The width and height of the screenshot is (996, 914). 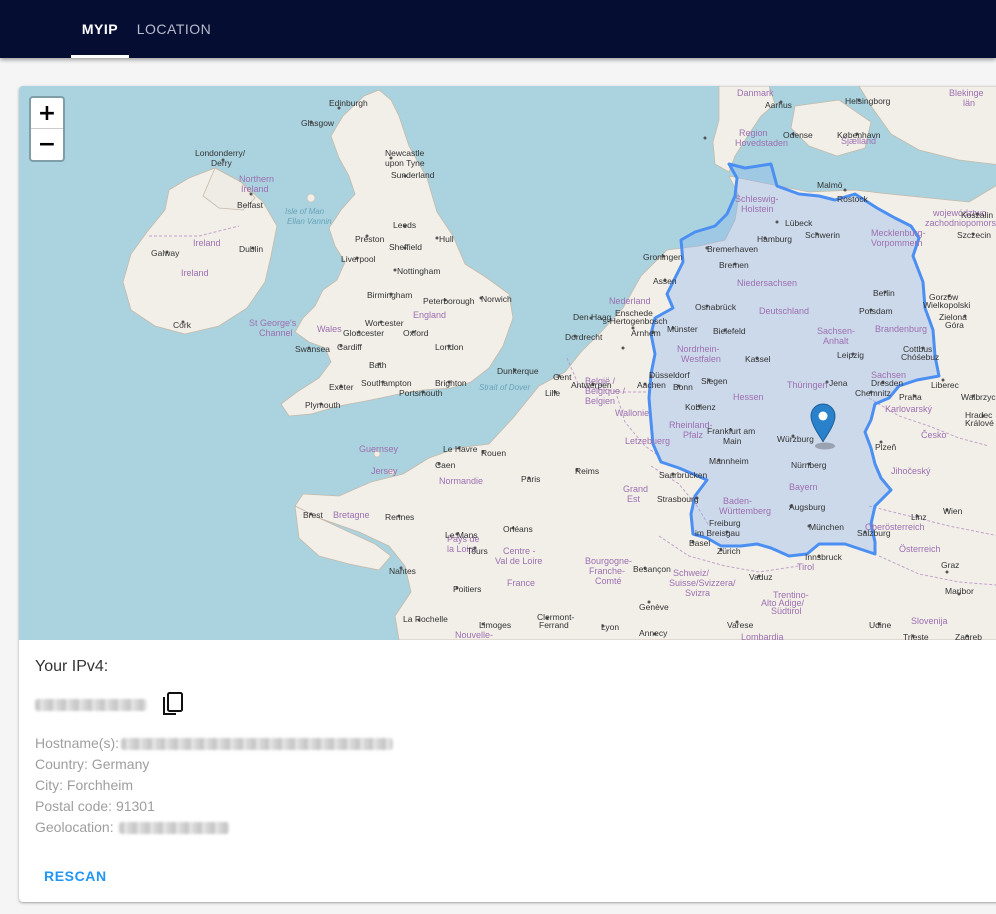 What do you see at coordinates (824, 557) in the screenshot?
I see `svg-text: Innsbruck` at bounding box center [824, 557].